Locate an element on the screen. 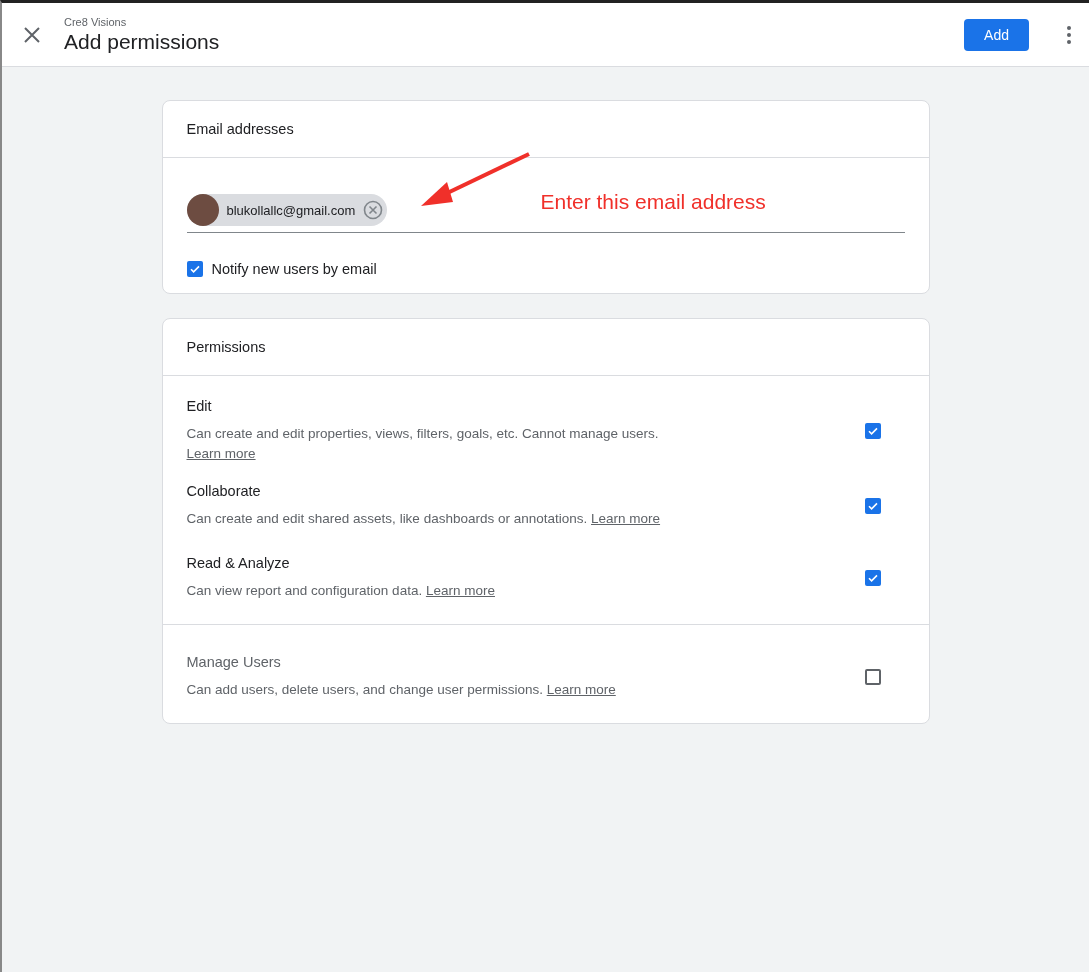 The image size is (1089, 972). close-icon is located at coordinates (32, 34).